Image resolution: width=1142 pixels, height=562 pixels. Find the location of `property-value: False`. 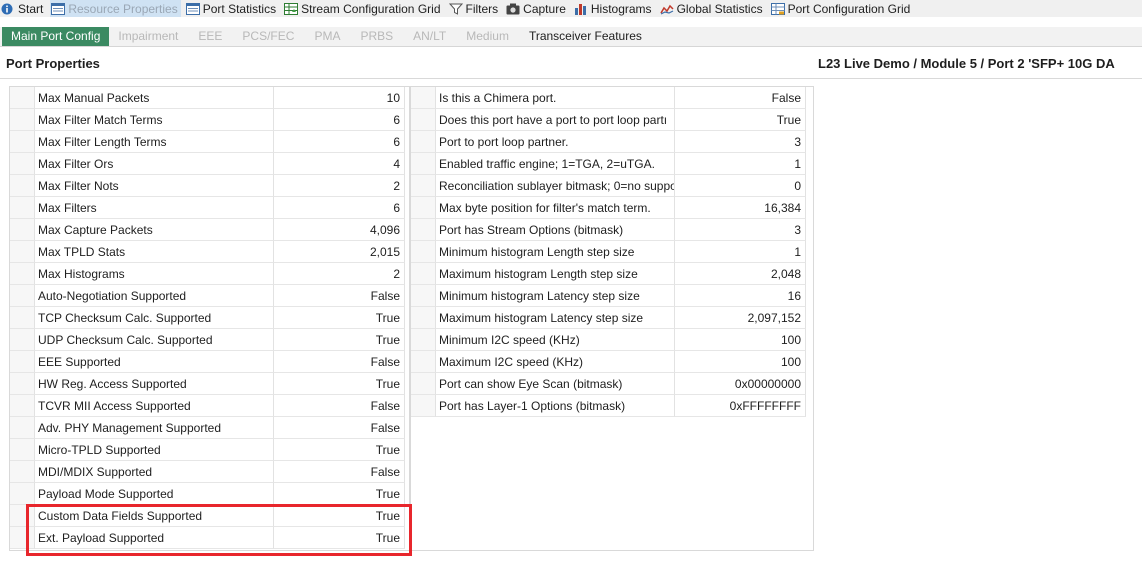

property-value: False is located at coordinates (339, 406).